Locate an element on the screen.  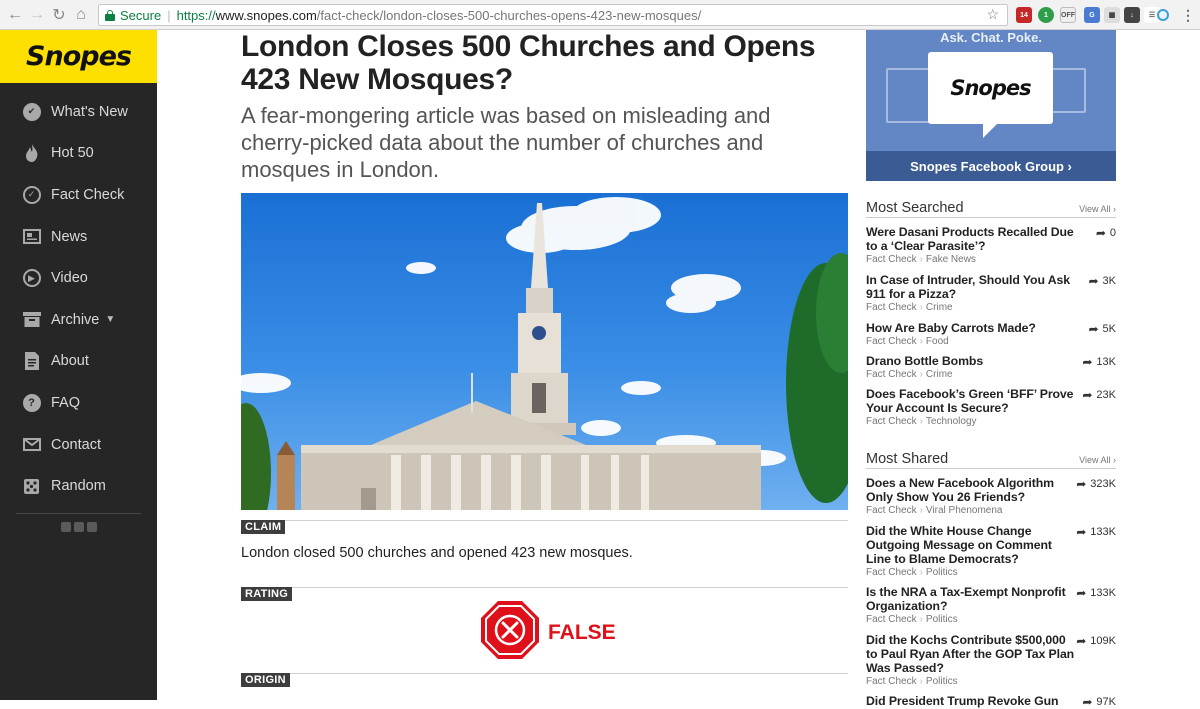
extension-grid-icon: ▦ is located at coordinates (1112, 15).